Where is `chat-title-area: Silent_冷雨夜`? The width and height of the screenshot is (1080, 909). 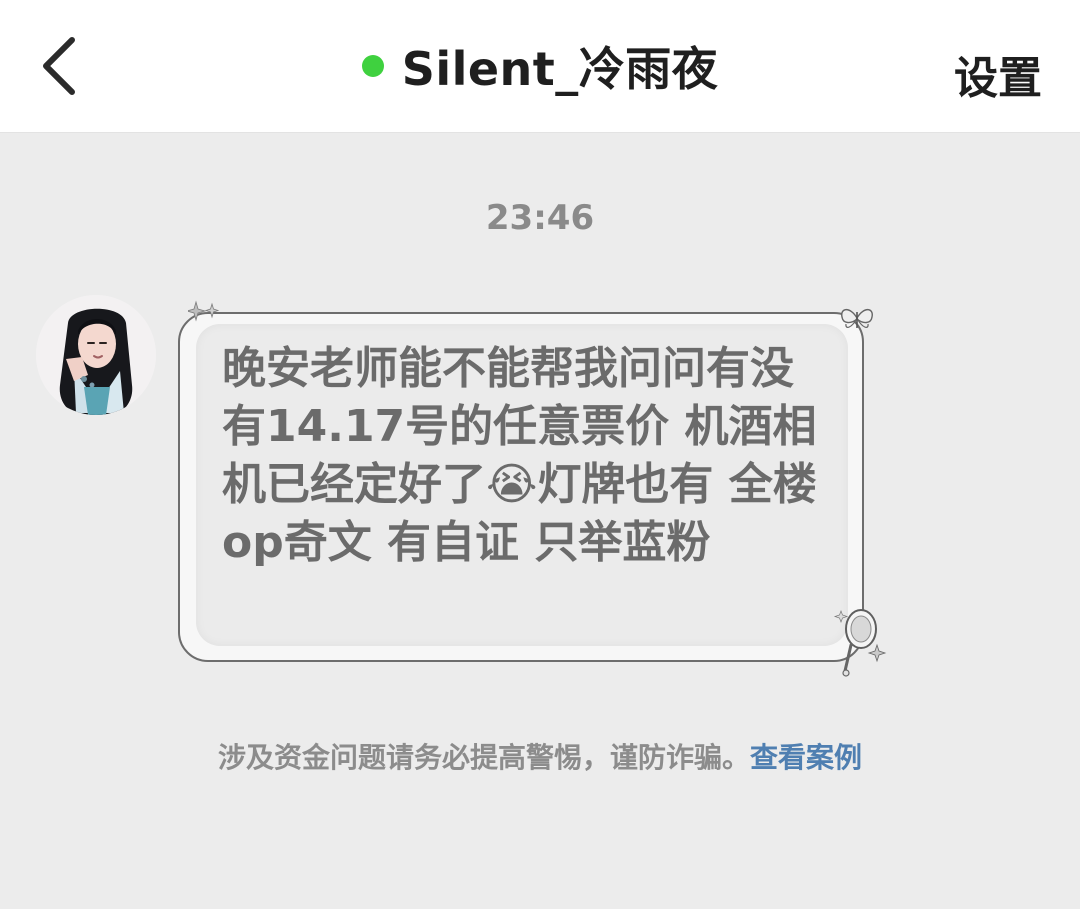
chat-title-area: Silent_冷雨夜 is located at coordinates (540, 66).